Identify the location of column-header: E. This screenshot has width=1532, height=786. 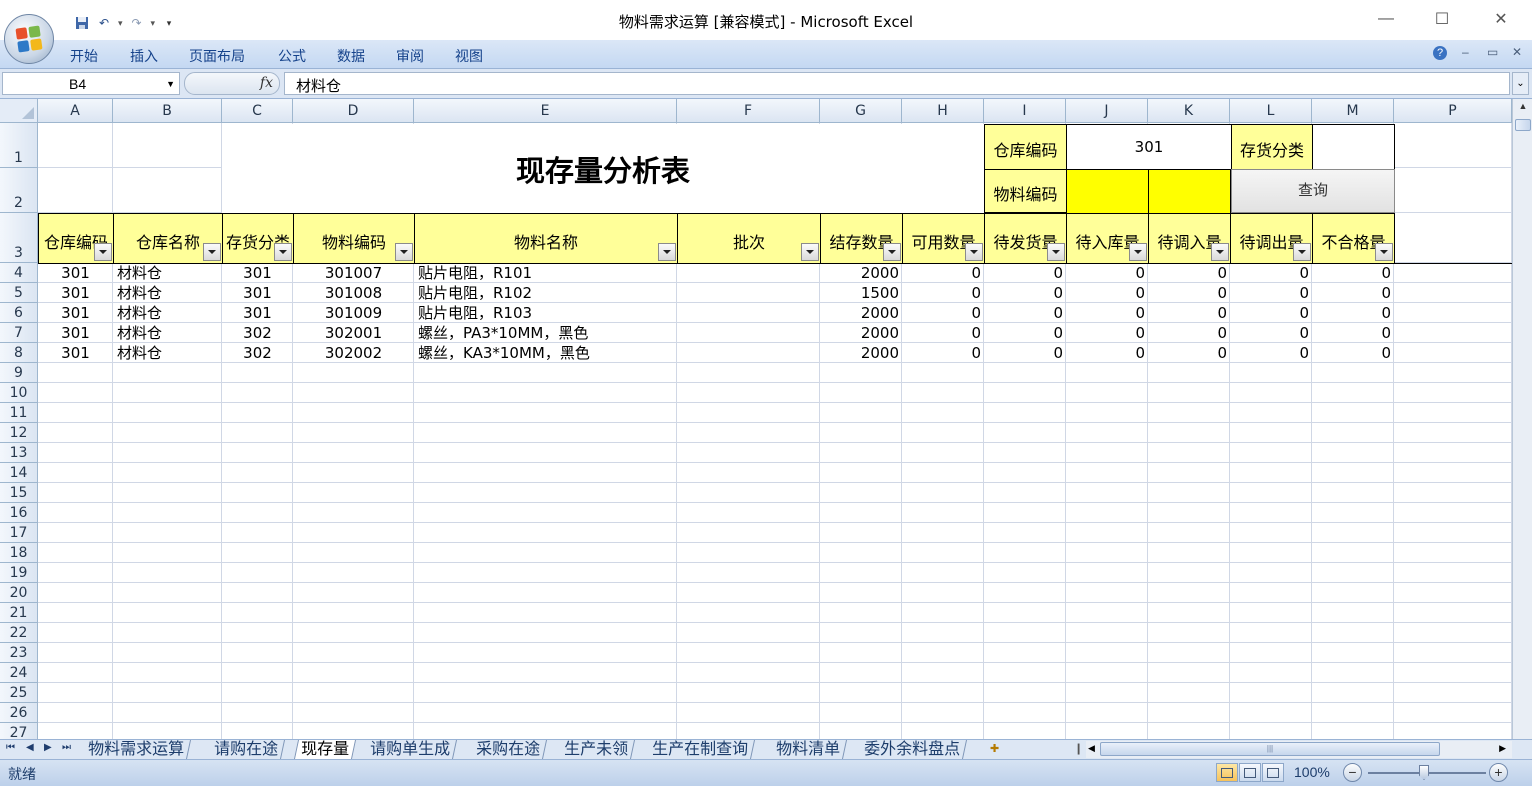
(545, 111).